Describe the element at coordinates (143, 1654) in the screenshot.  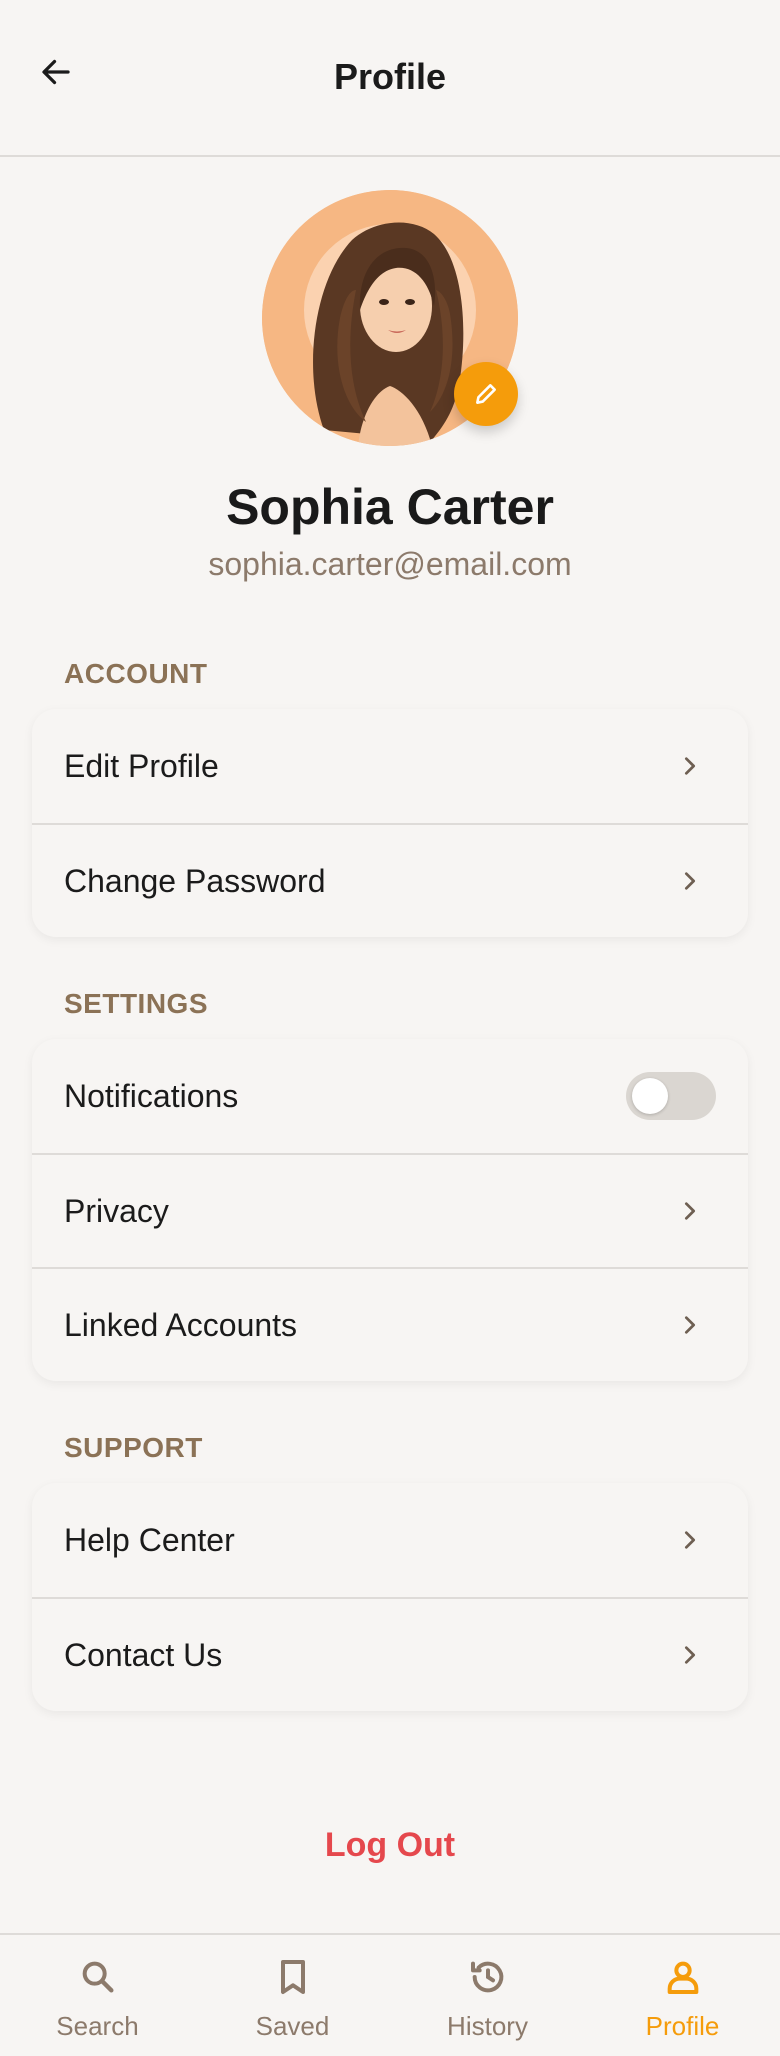
I see `row-label: Contact Us` at that location.